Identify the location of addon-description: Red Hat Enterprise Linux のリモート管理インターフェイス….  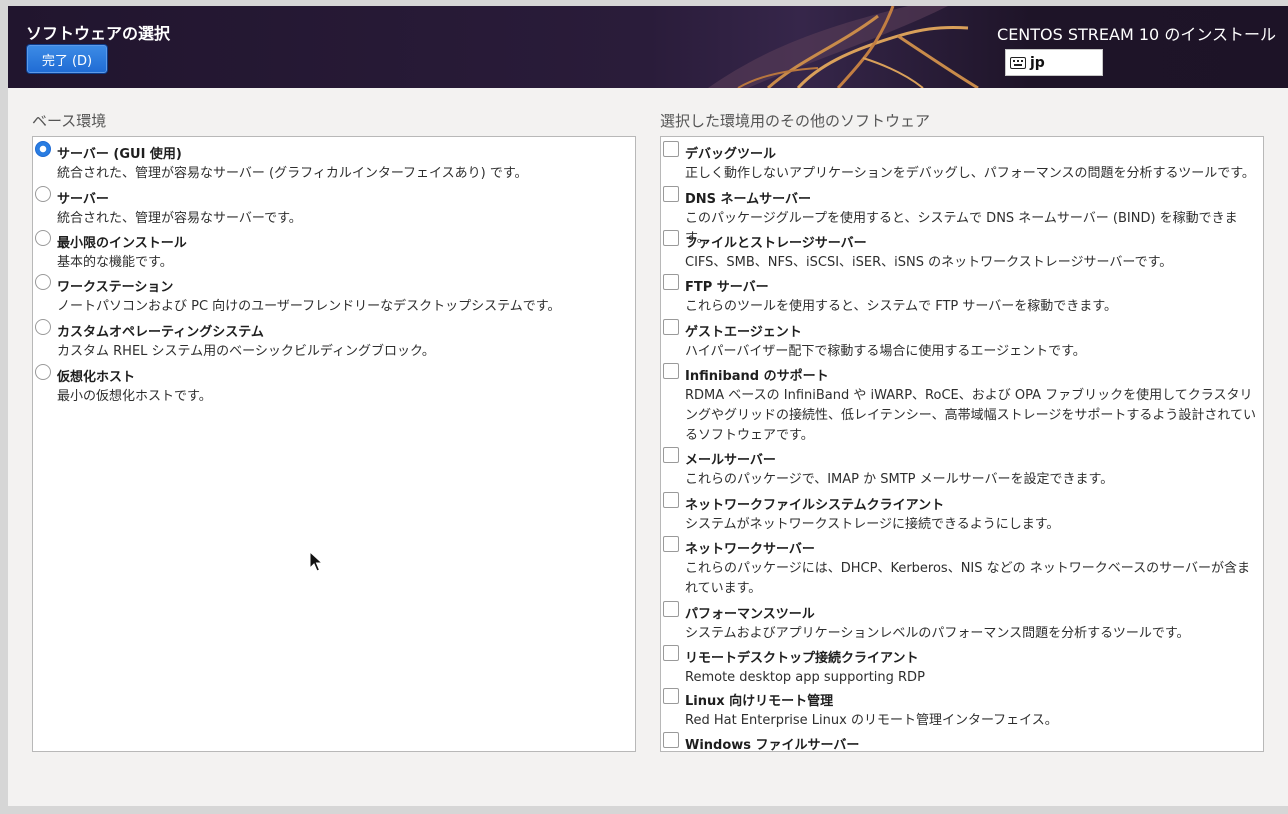
(871, 720).